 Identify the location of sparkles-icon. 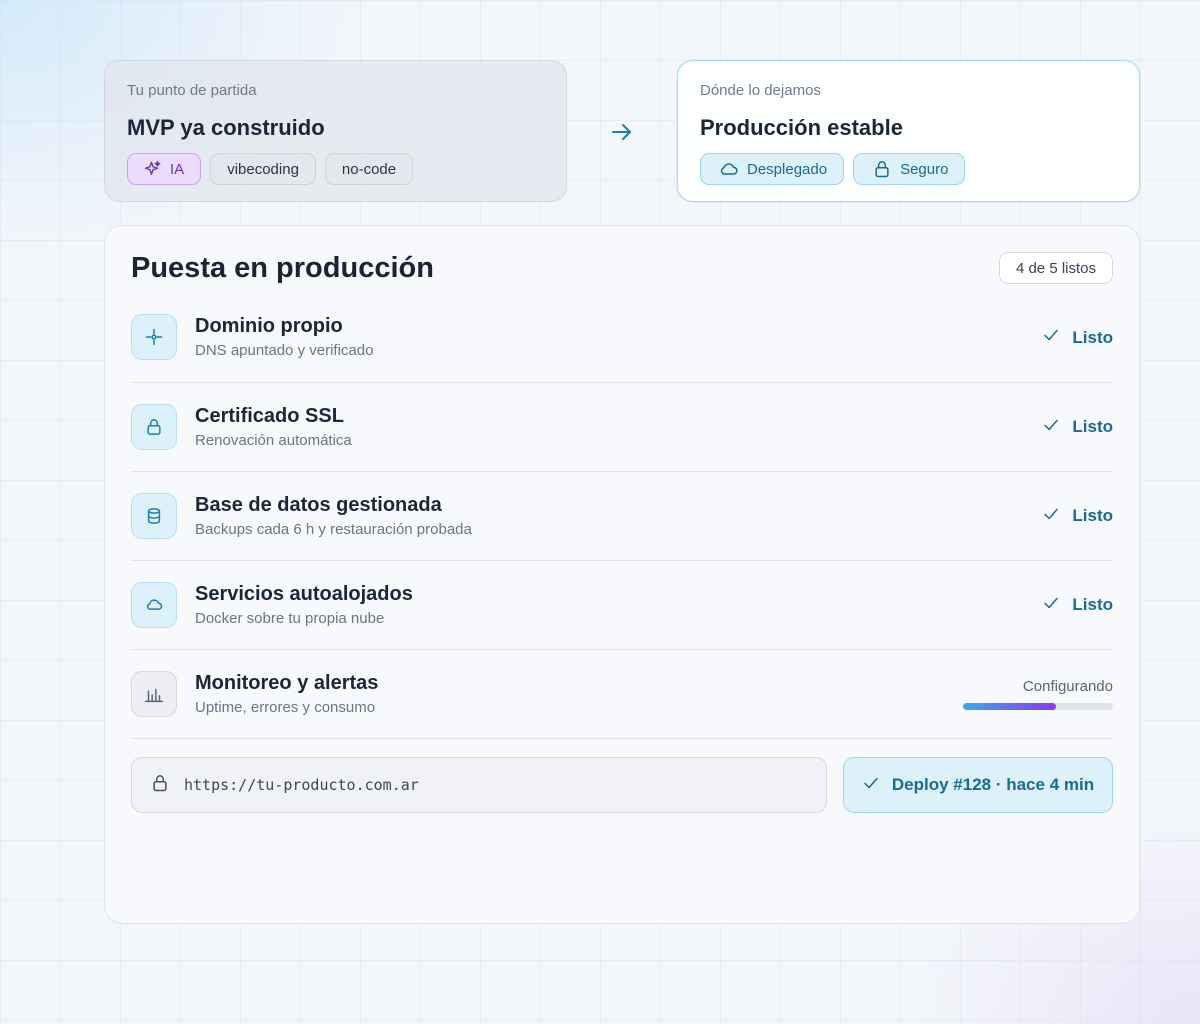
(153, 169).